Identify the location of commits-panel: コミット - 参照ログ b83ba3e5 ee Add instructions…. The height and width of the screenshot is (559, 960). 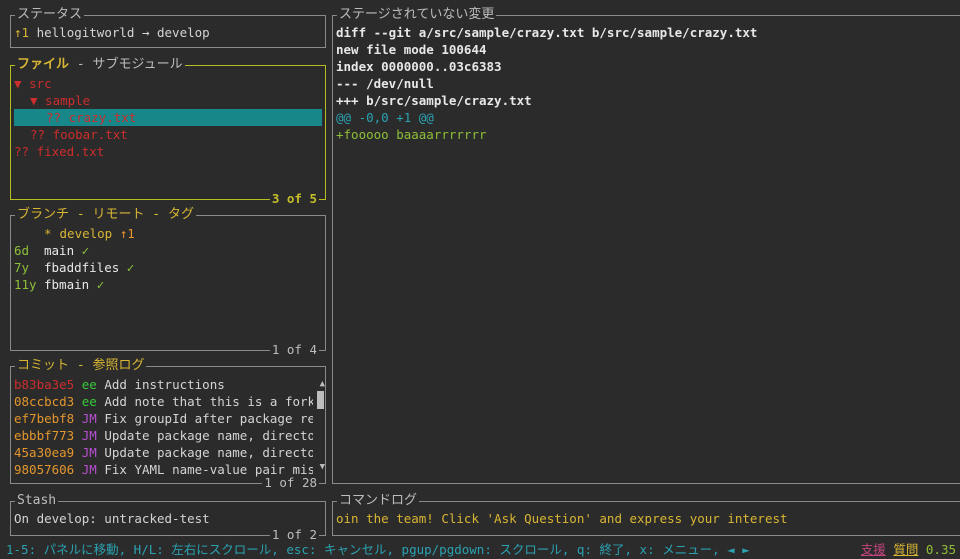
(168, 424).